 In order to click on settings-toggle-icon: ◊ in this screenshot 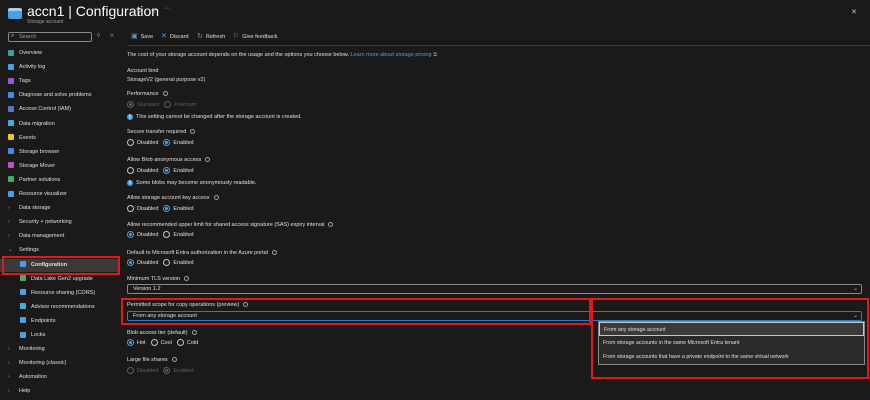, I will do `click(98, 36)`.